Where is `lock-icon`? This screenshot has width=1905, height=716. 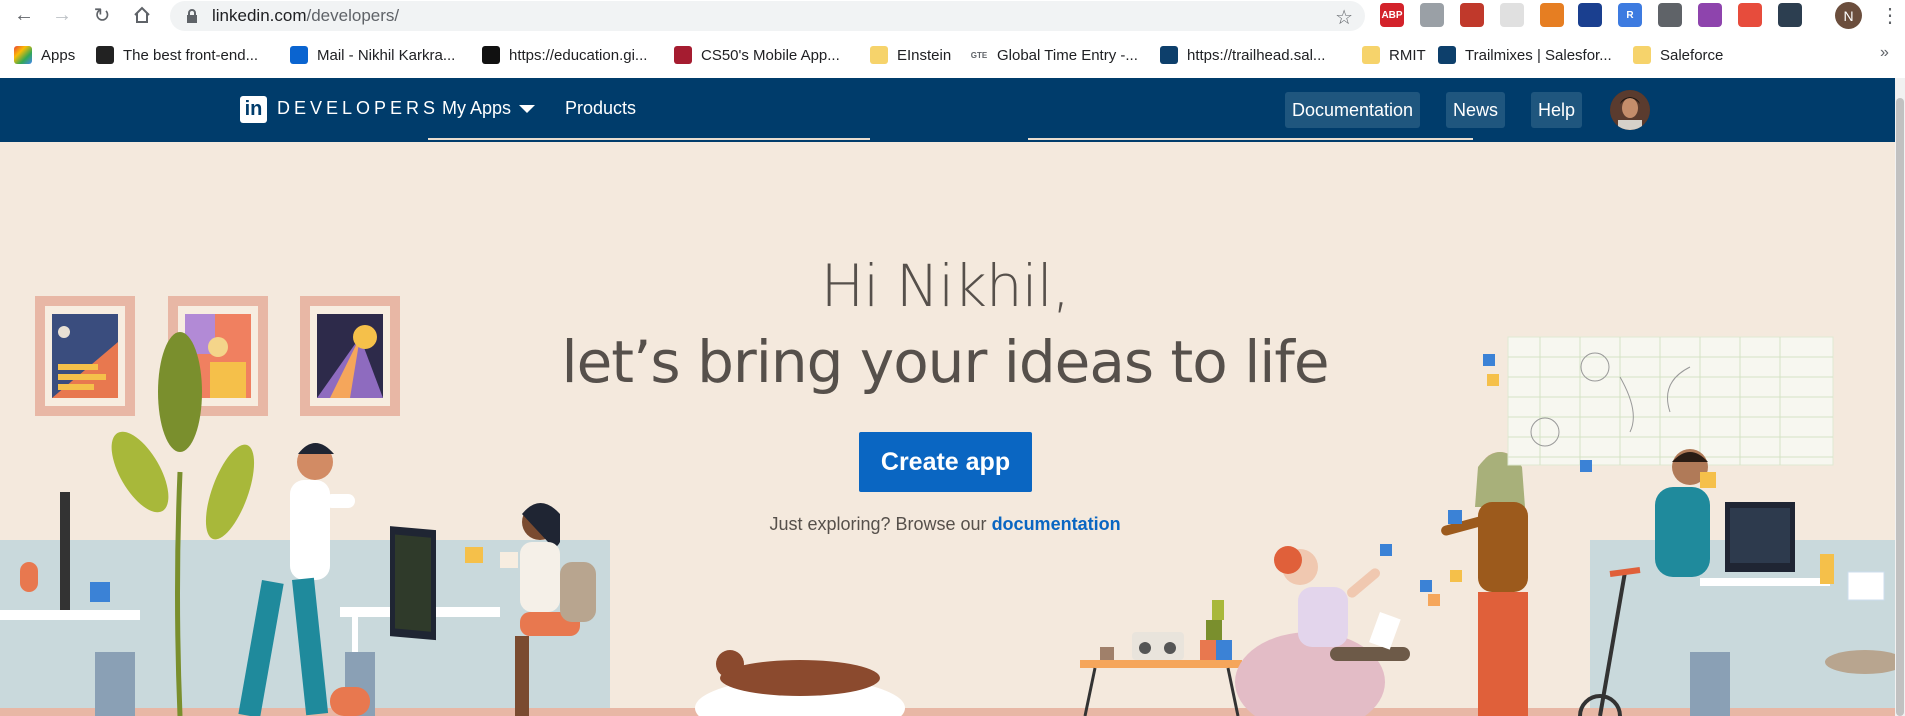
lock-icon is located at coordinates (193, 16).